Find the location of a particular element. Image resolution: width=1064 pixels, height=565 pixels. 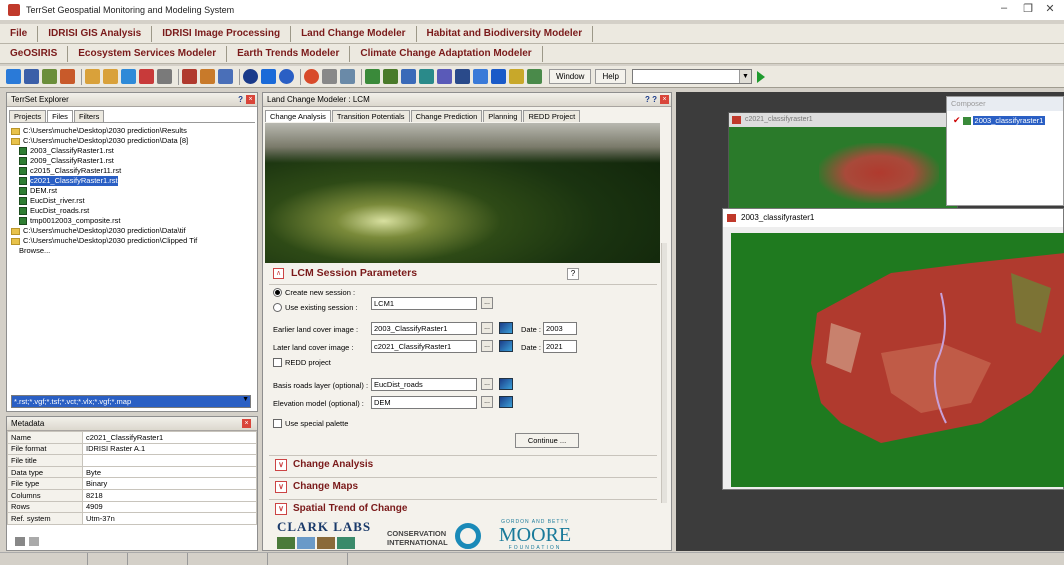

create-session-radio is located at coordinates (277, 292).